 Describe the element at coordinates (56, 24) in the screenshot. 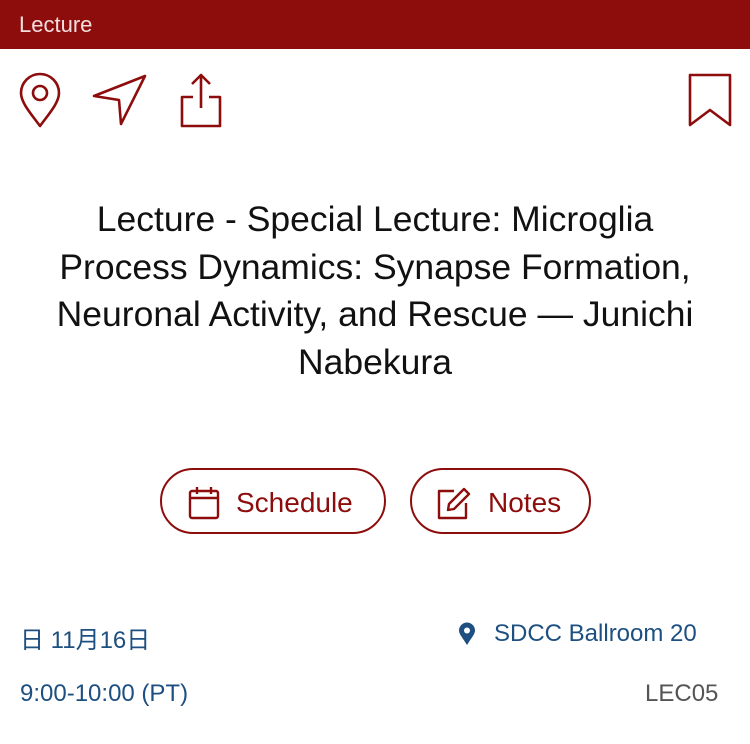

I see `category-label: Lecture` at that location.